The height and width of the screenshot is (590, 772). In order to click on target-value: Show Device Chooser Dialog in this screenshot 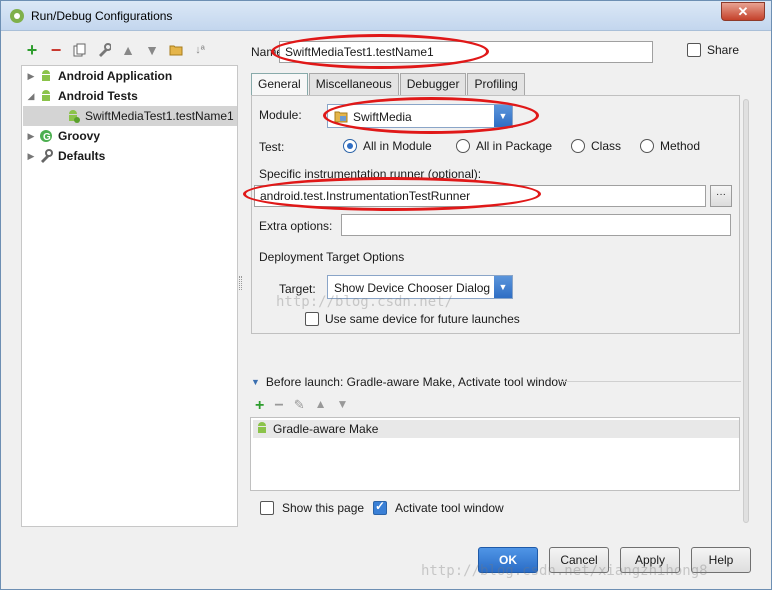, I will do `click(412, 288)`.